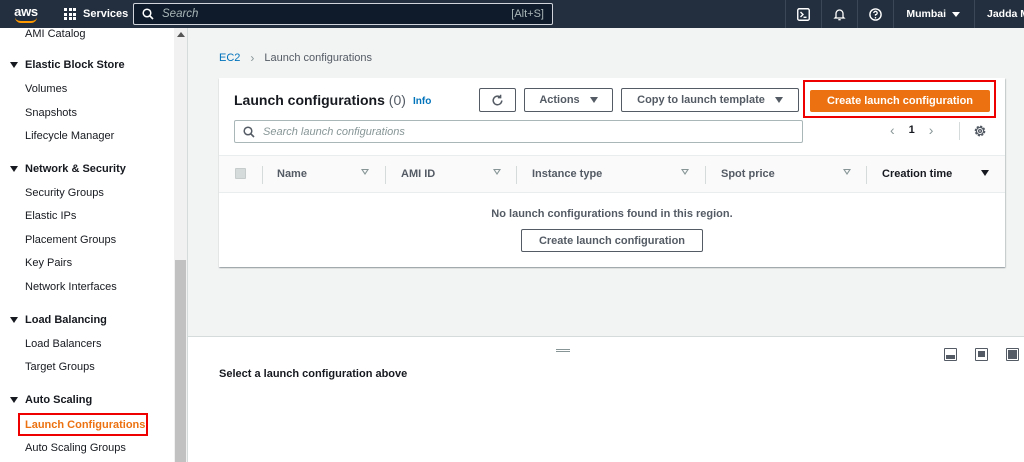  I want to click on sidebar-item-volumes: Volumes, so click(46, 89).